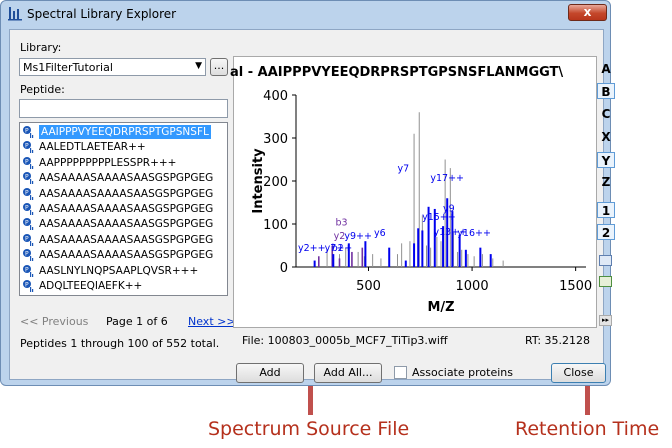 This screenshot has height=448, width=672. I want to click on peptide-list-item: P AASLNYLNQPSAAPLQVSR+++, so click(116, 271).